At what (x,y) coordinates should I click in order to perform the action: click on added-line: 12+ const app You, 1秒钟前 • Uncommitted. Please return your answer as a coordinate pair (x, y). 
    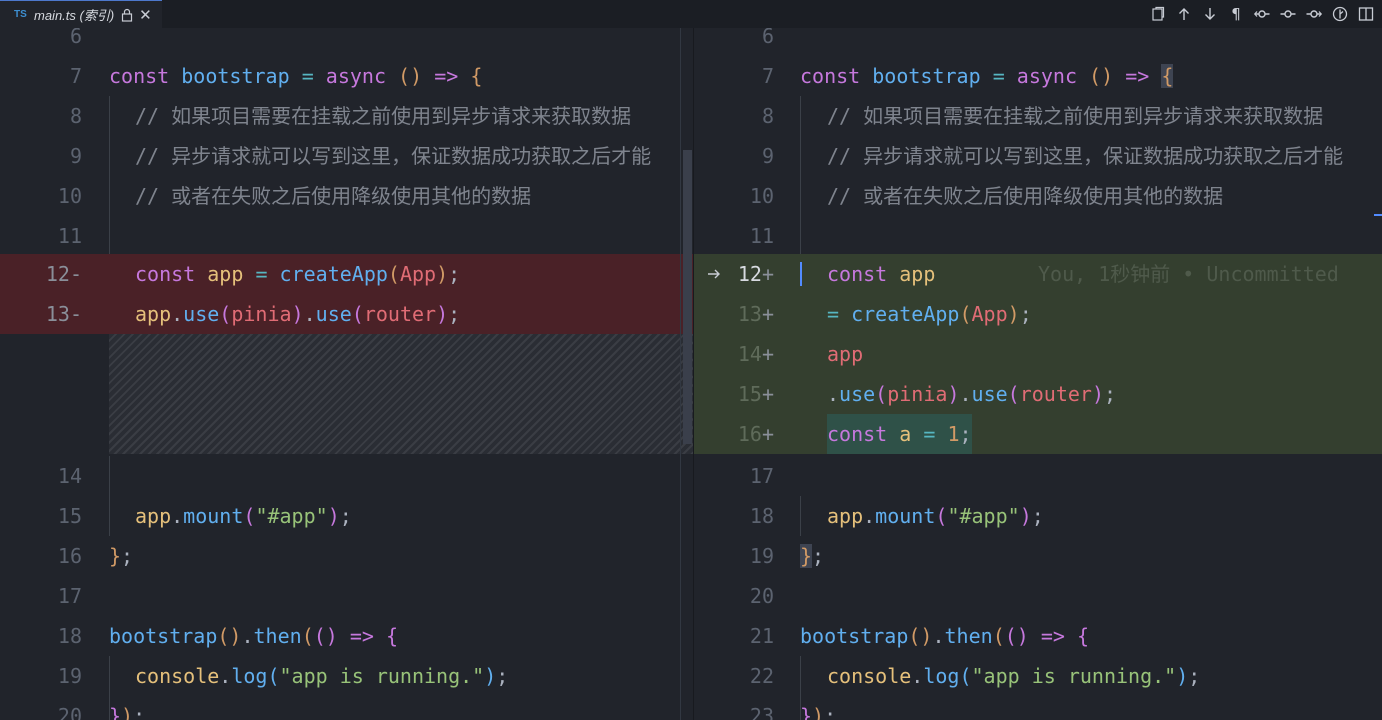
    Looking at the image, I should click on (1038, 274).